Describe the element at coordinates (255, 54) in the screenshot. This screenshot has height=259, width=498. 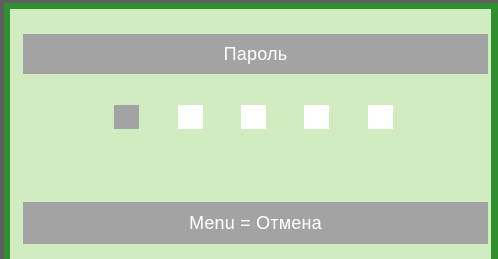
I see `dialog-title: Пароль` at that location.